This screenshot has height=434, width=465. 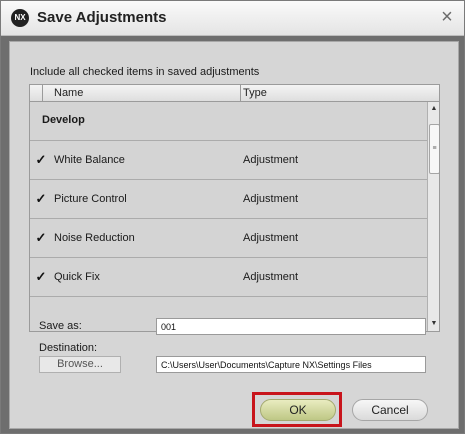 I want to click on type-column-header: Type, so click(x=255, y=93).